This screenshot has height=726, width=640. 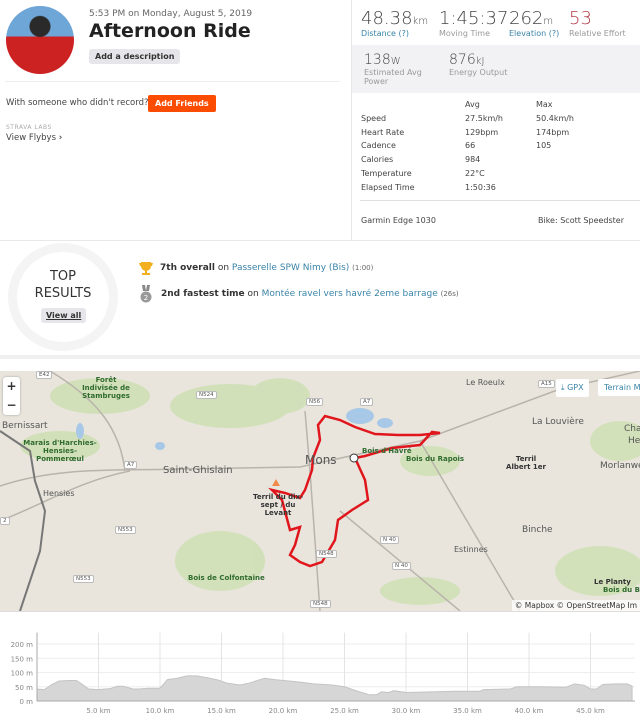 I want to click on zoom-in-button: +, so click(x=11, y=386).